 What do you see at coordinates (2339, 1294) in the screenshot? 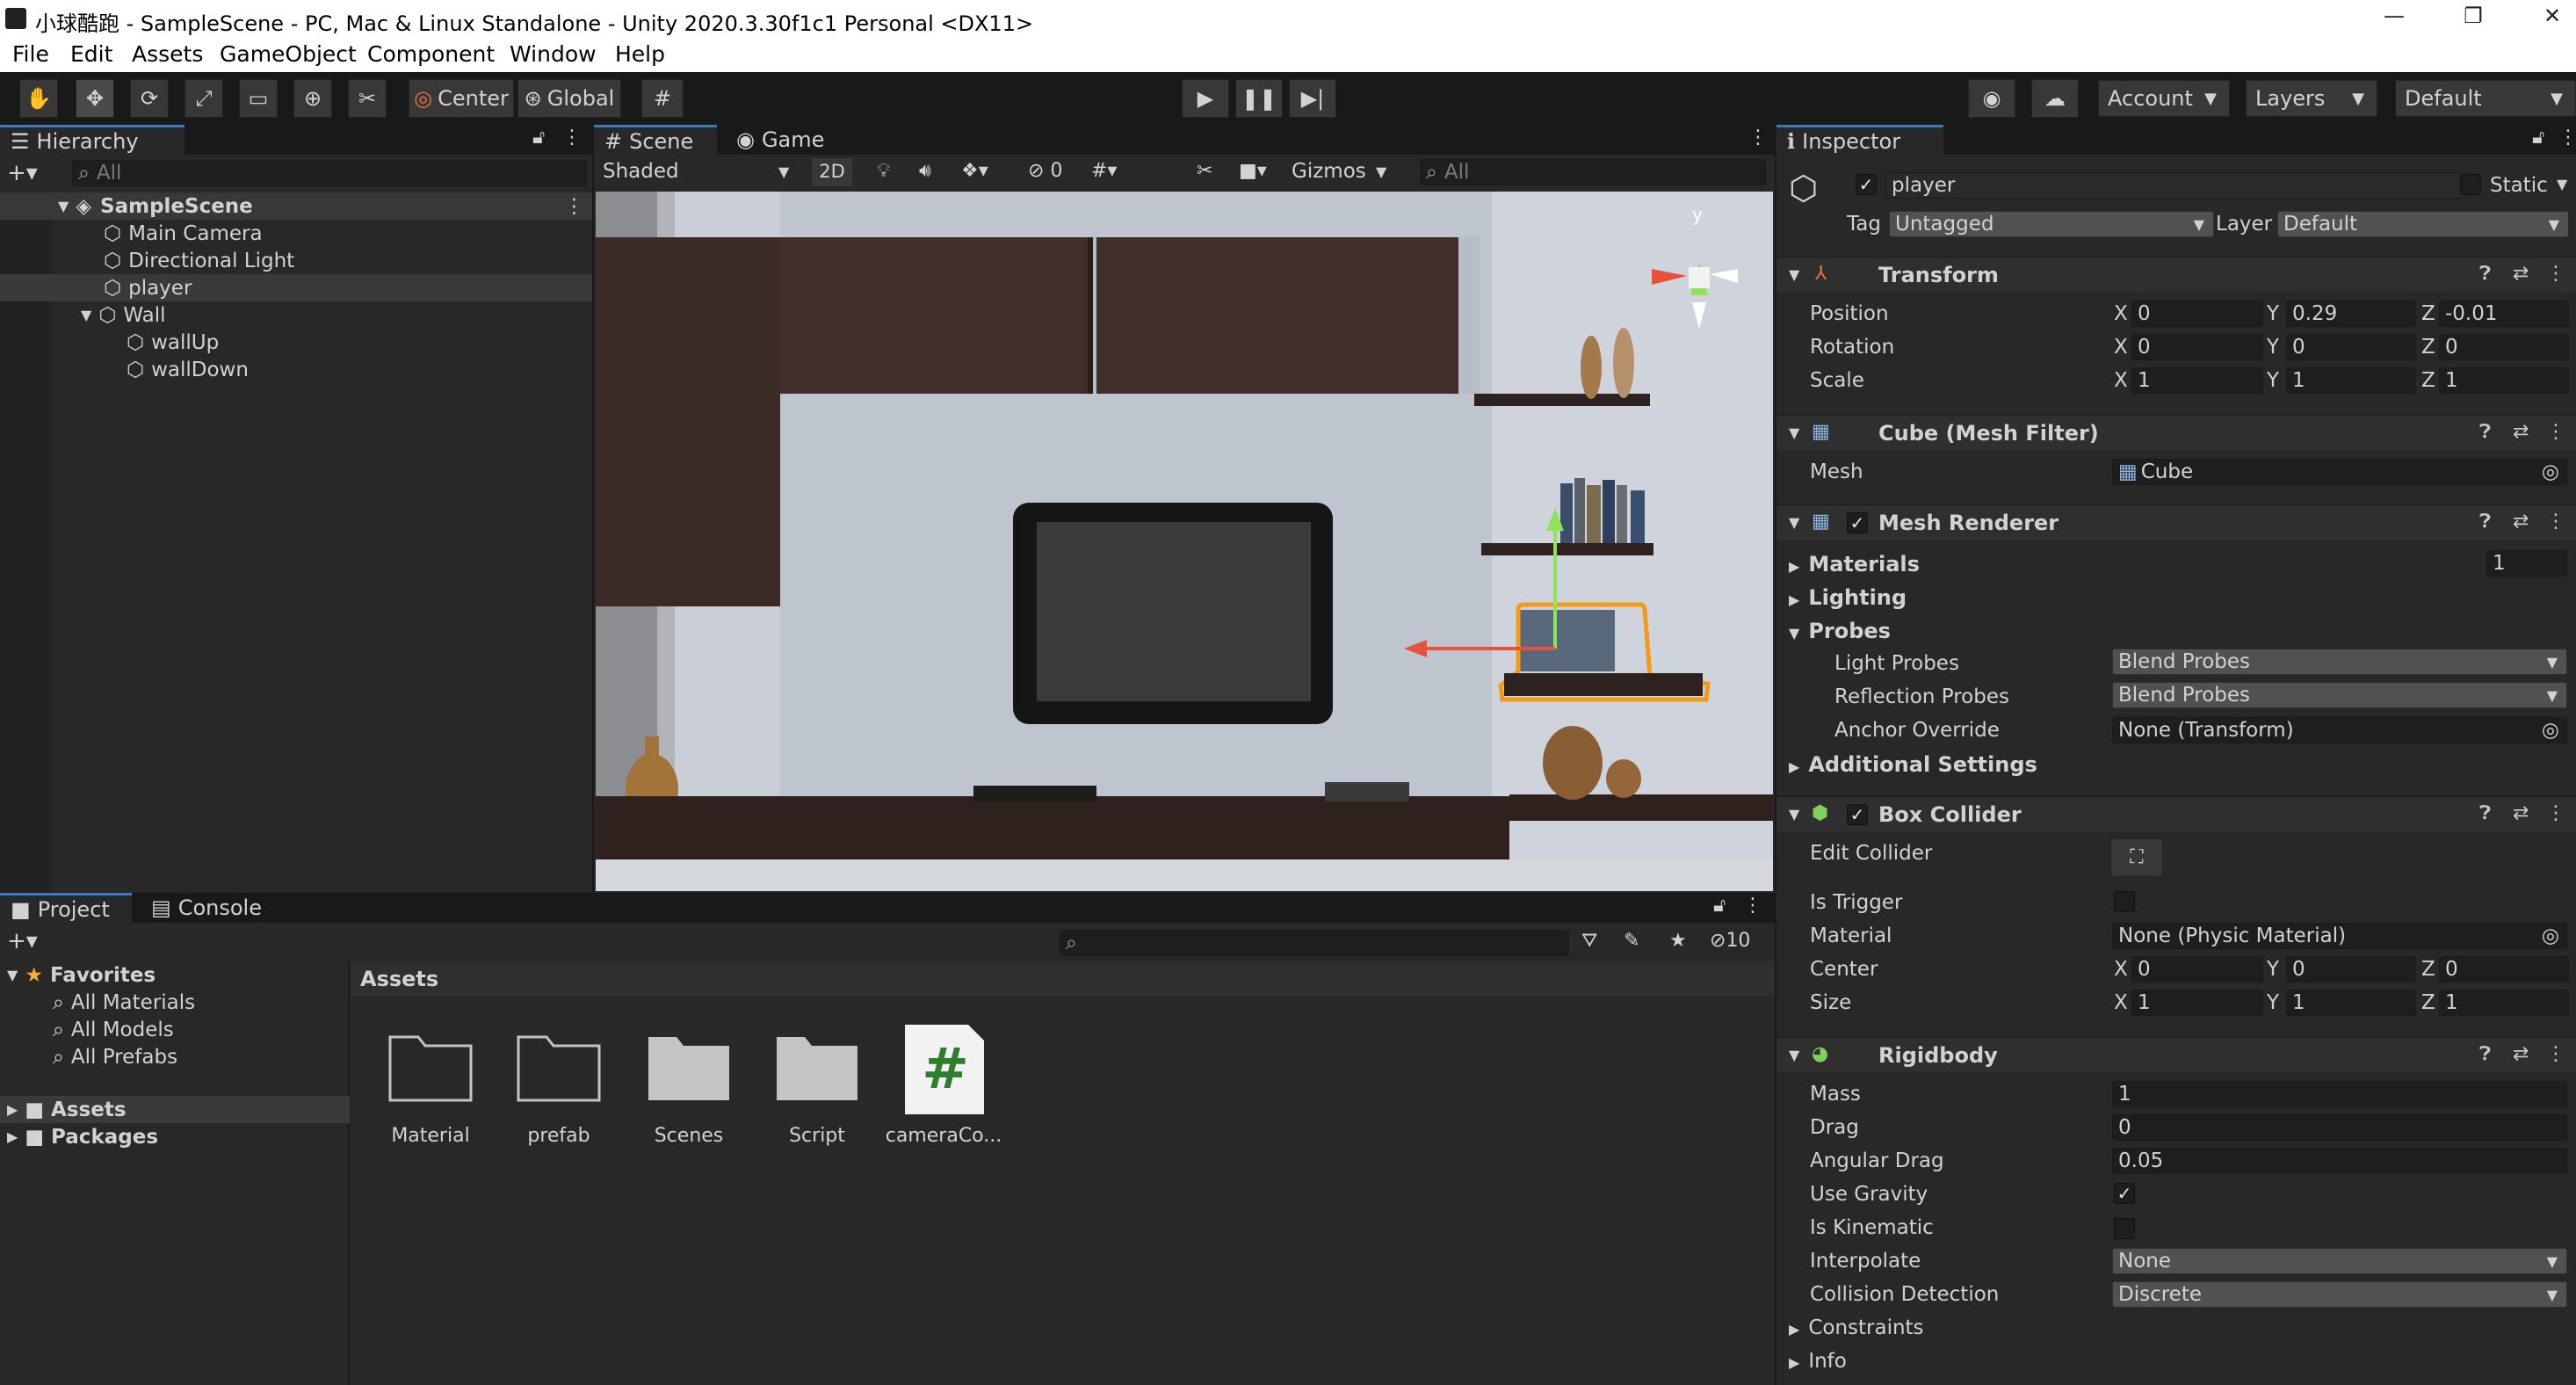
I see `collision-detection-dropdown: Discrete ▼` at bounding box center [2339, 1294].